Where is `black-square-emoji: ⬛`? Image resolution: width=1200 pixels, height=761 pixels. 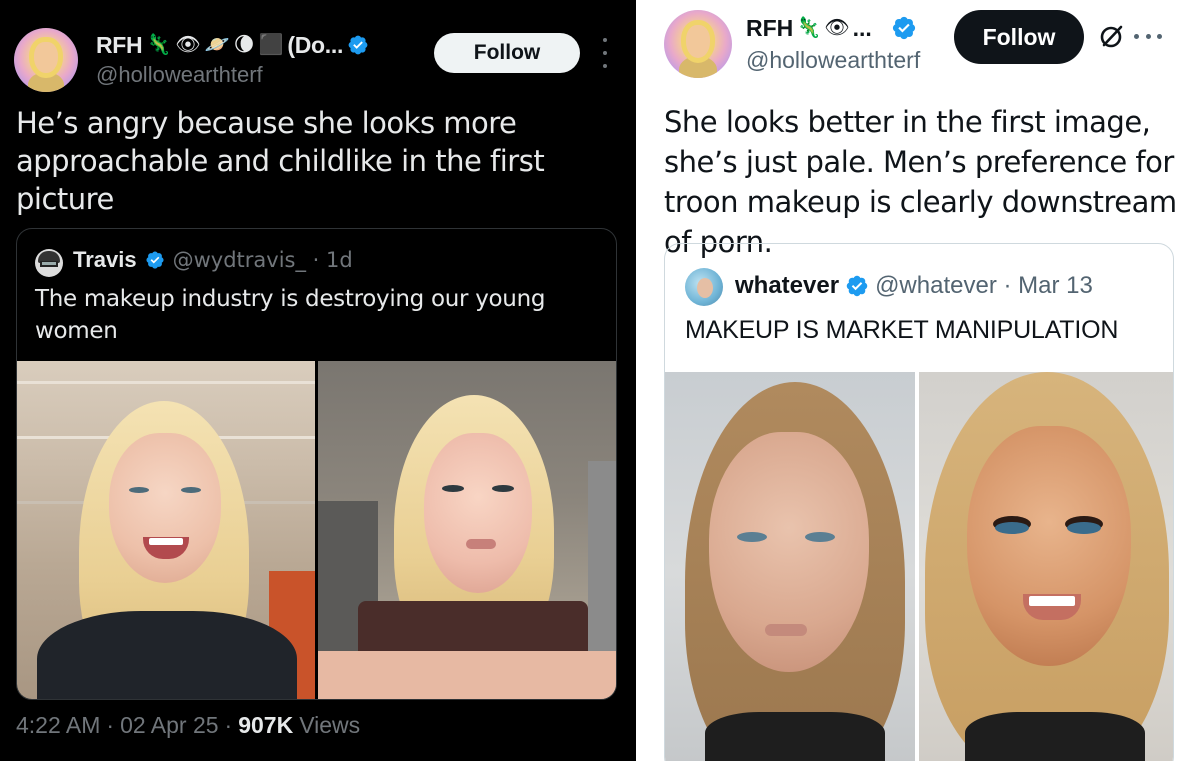 black-square-emoji: ⬛ is located at coordinates (271, 45).